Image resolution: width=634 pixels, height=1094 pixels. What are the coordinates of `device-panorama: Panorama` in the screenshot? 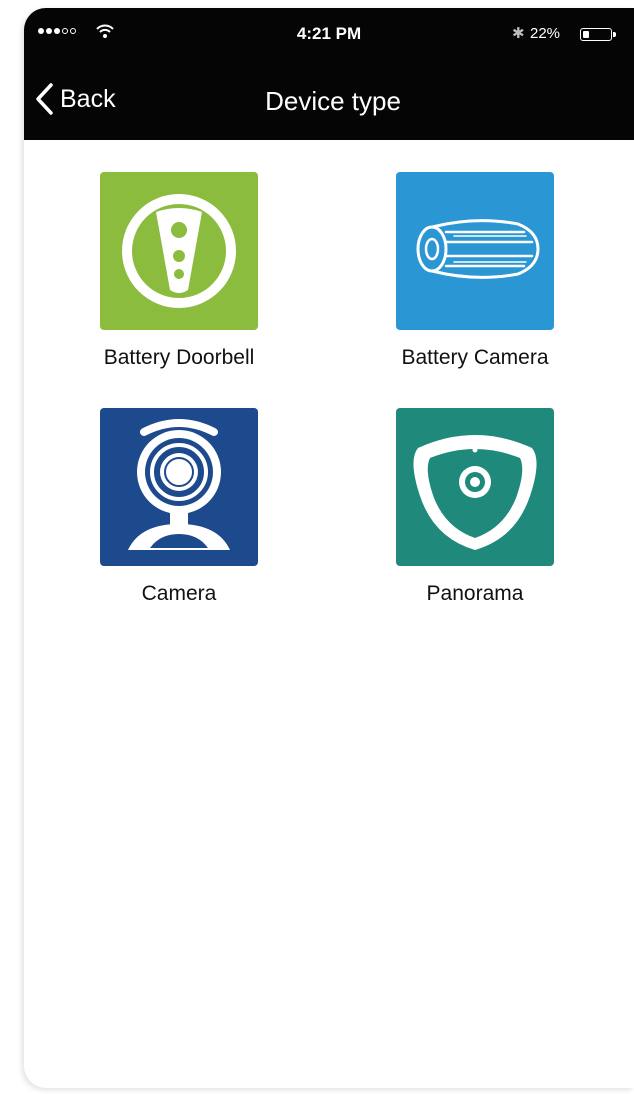 It's located at (475, 507).